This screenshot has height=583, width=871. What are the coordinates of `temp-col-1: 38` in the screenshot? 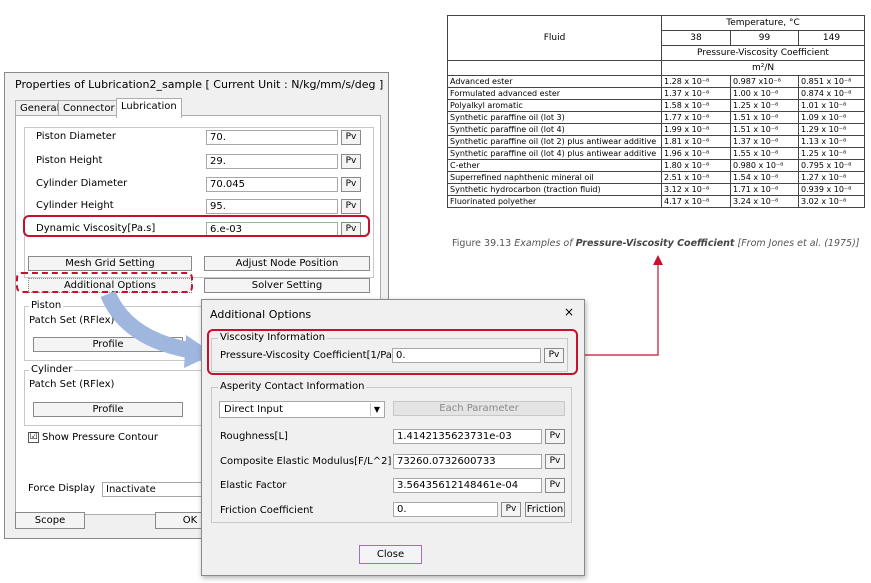 It's located at (696, 38).